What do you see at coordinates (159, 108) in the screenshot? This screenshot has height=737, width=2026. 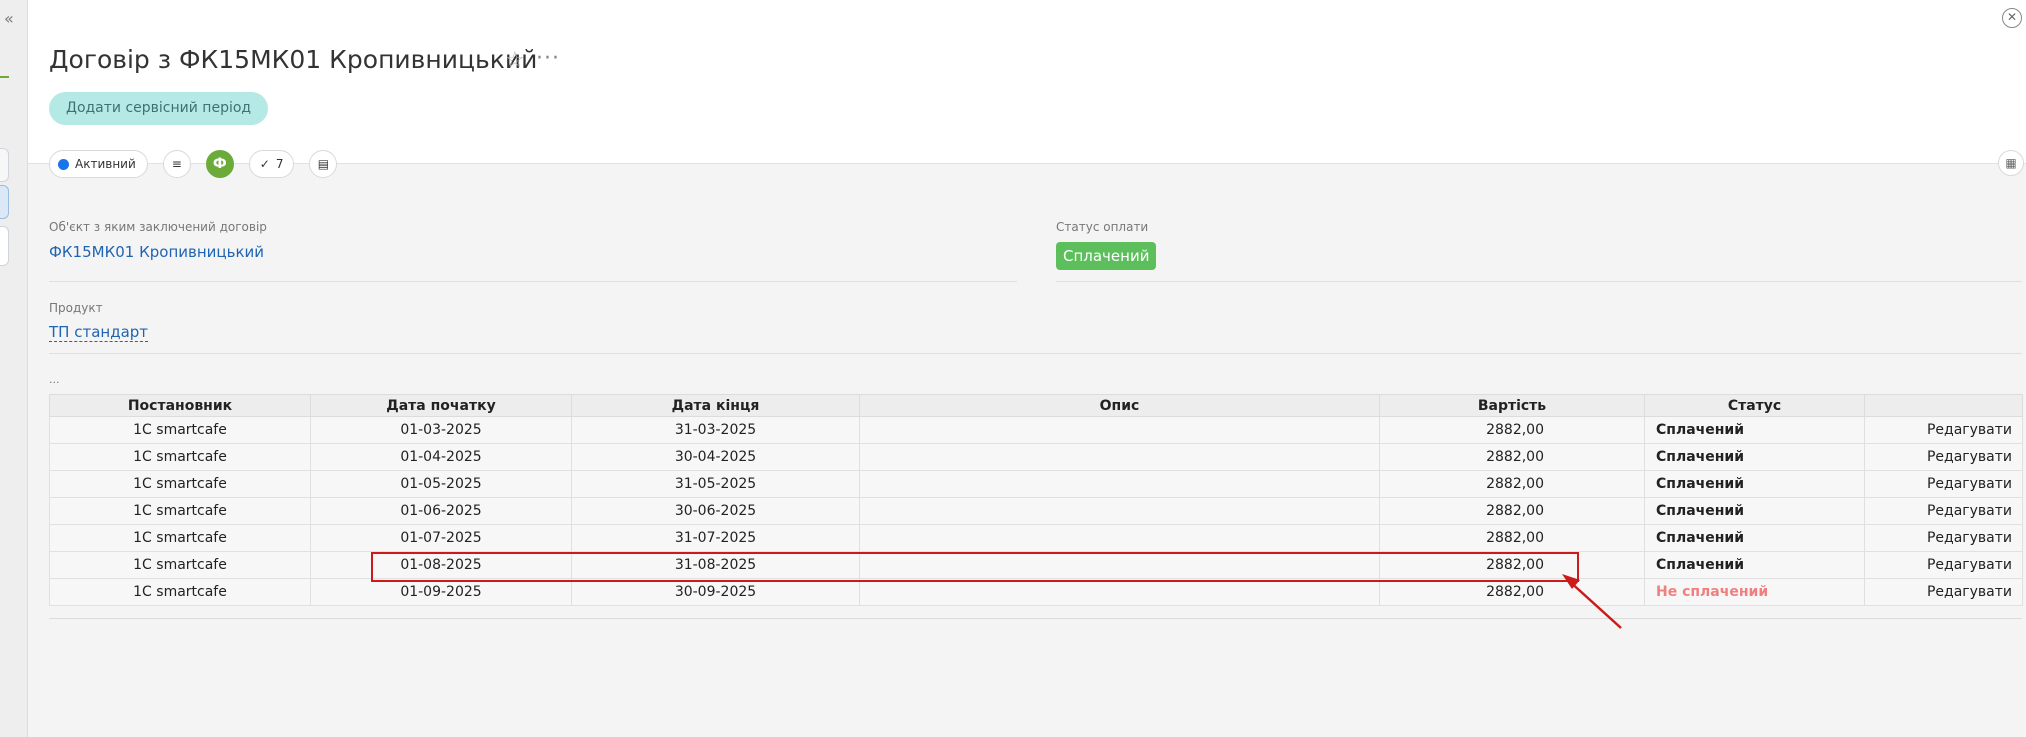 I see `add-service-period-button: Додати сервісний період` at bounding box center [159, 108].